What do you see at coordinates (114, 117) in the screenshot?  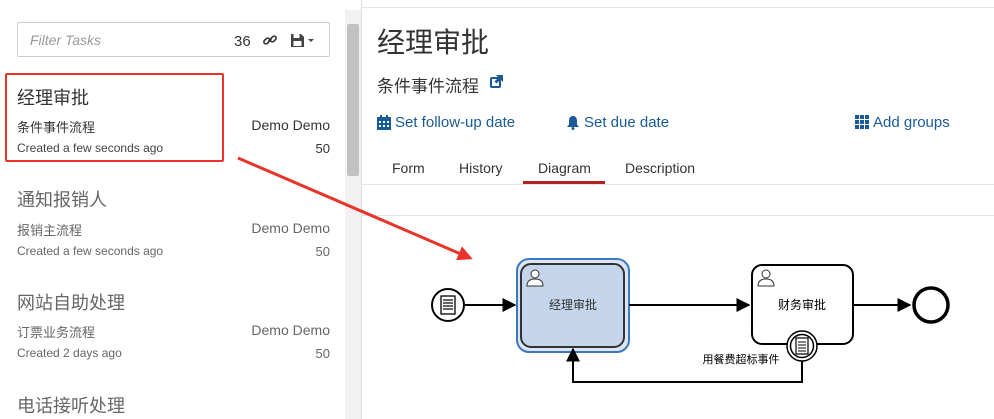 I see `annotation-highlight-box` at bounding box center [114, 117].